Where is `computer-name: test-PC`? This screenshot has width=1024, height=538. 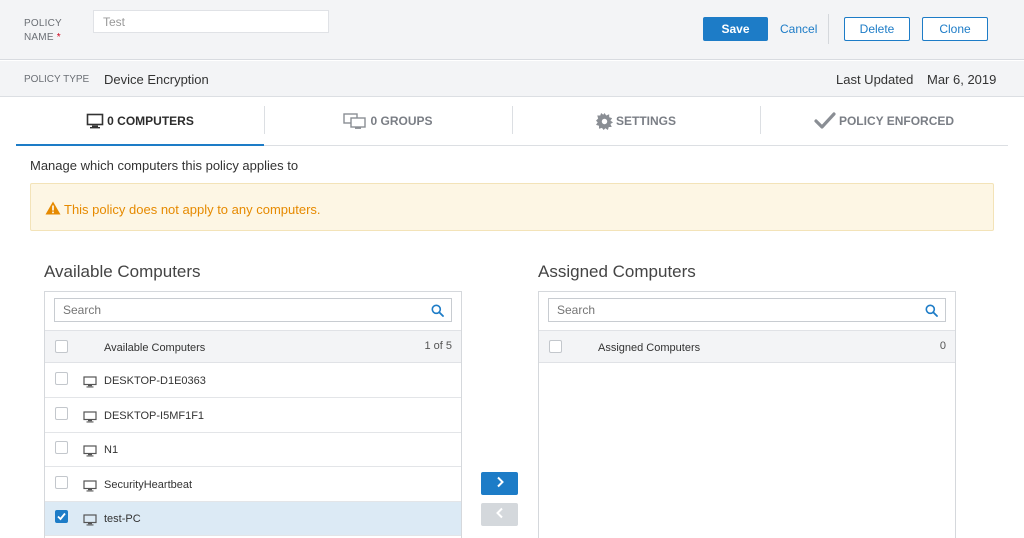
computer-name: test-PC is located at coordinates (122, 519).